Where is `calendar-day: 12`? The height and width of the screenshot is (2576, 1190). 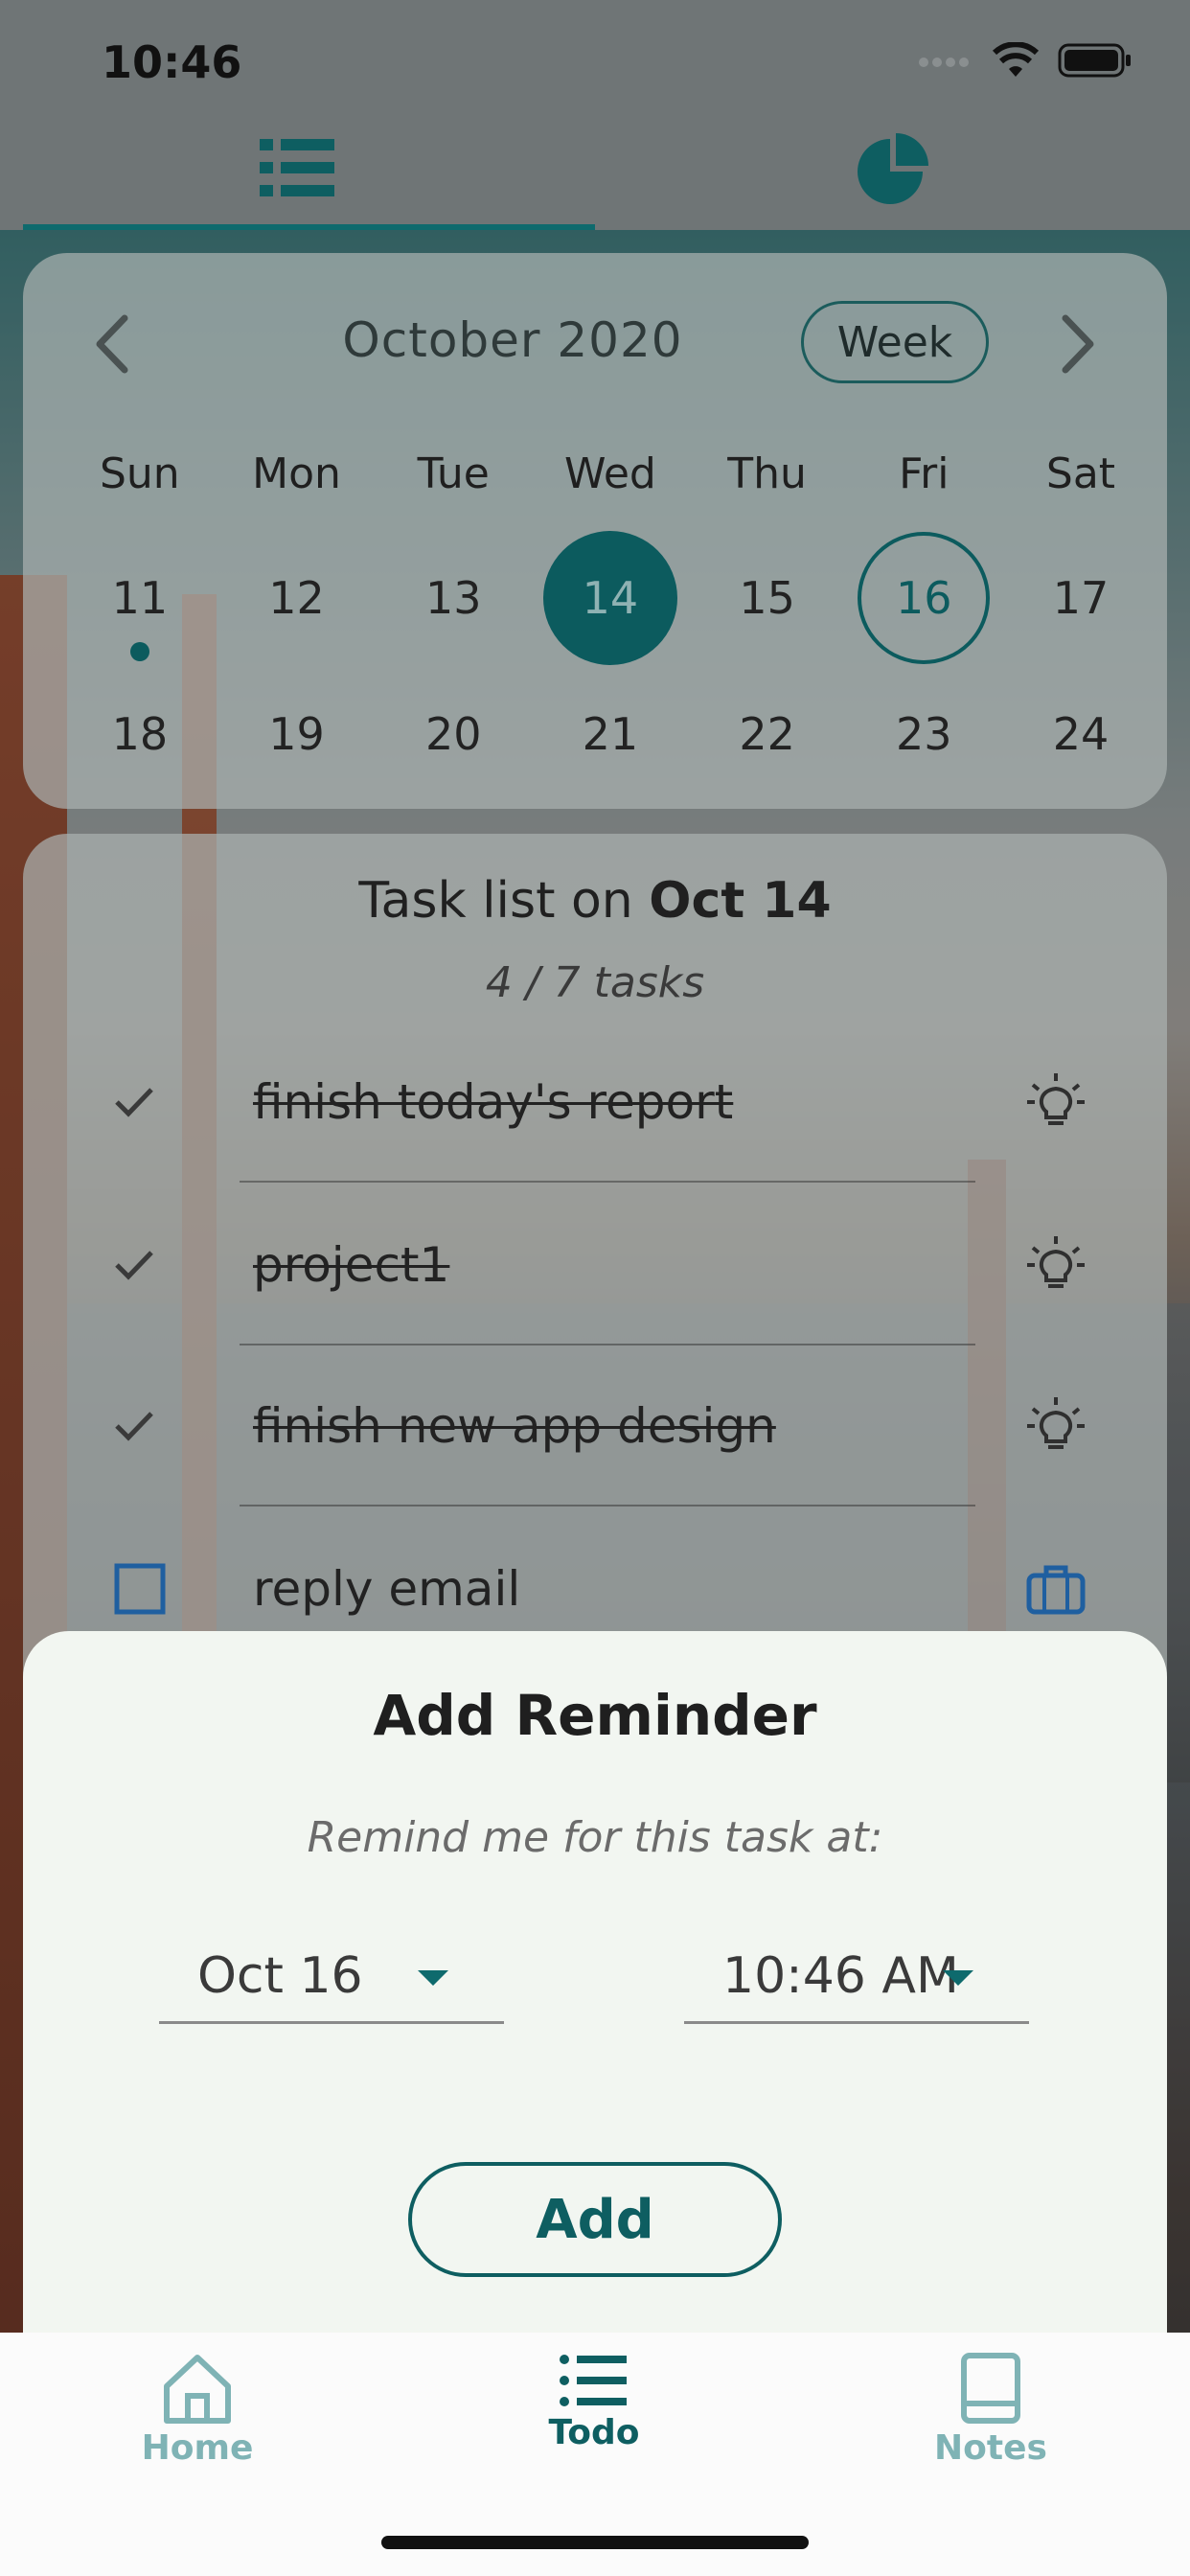 calendar-day: 12 is located at coordinates (297, 598).